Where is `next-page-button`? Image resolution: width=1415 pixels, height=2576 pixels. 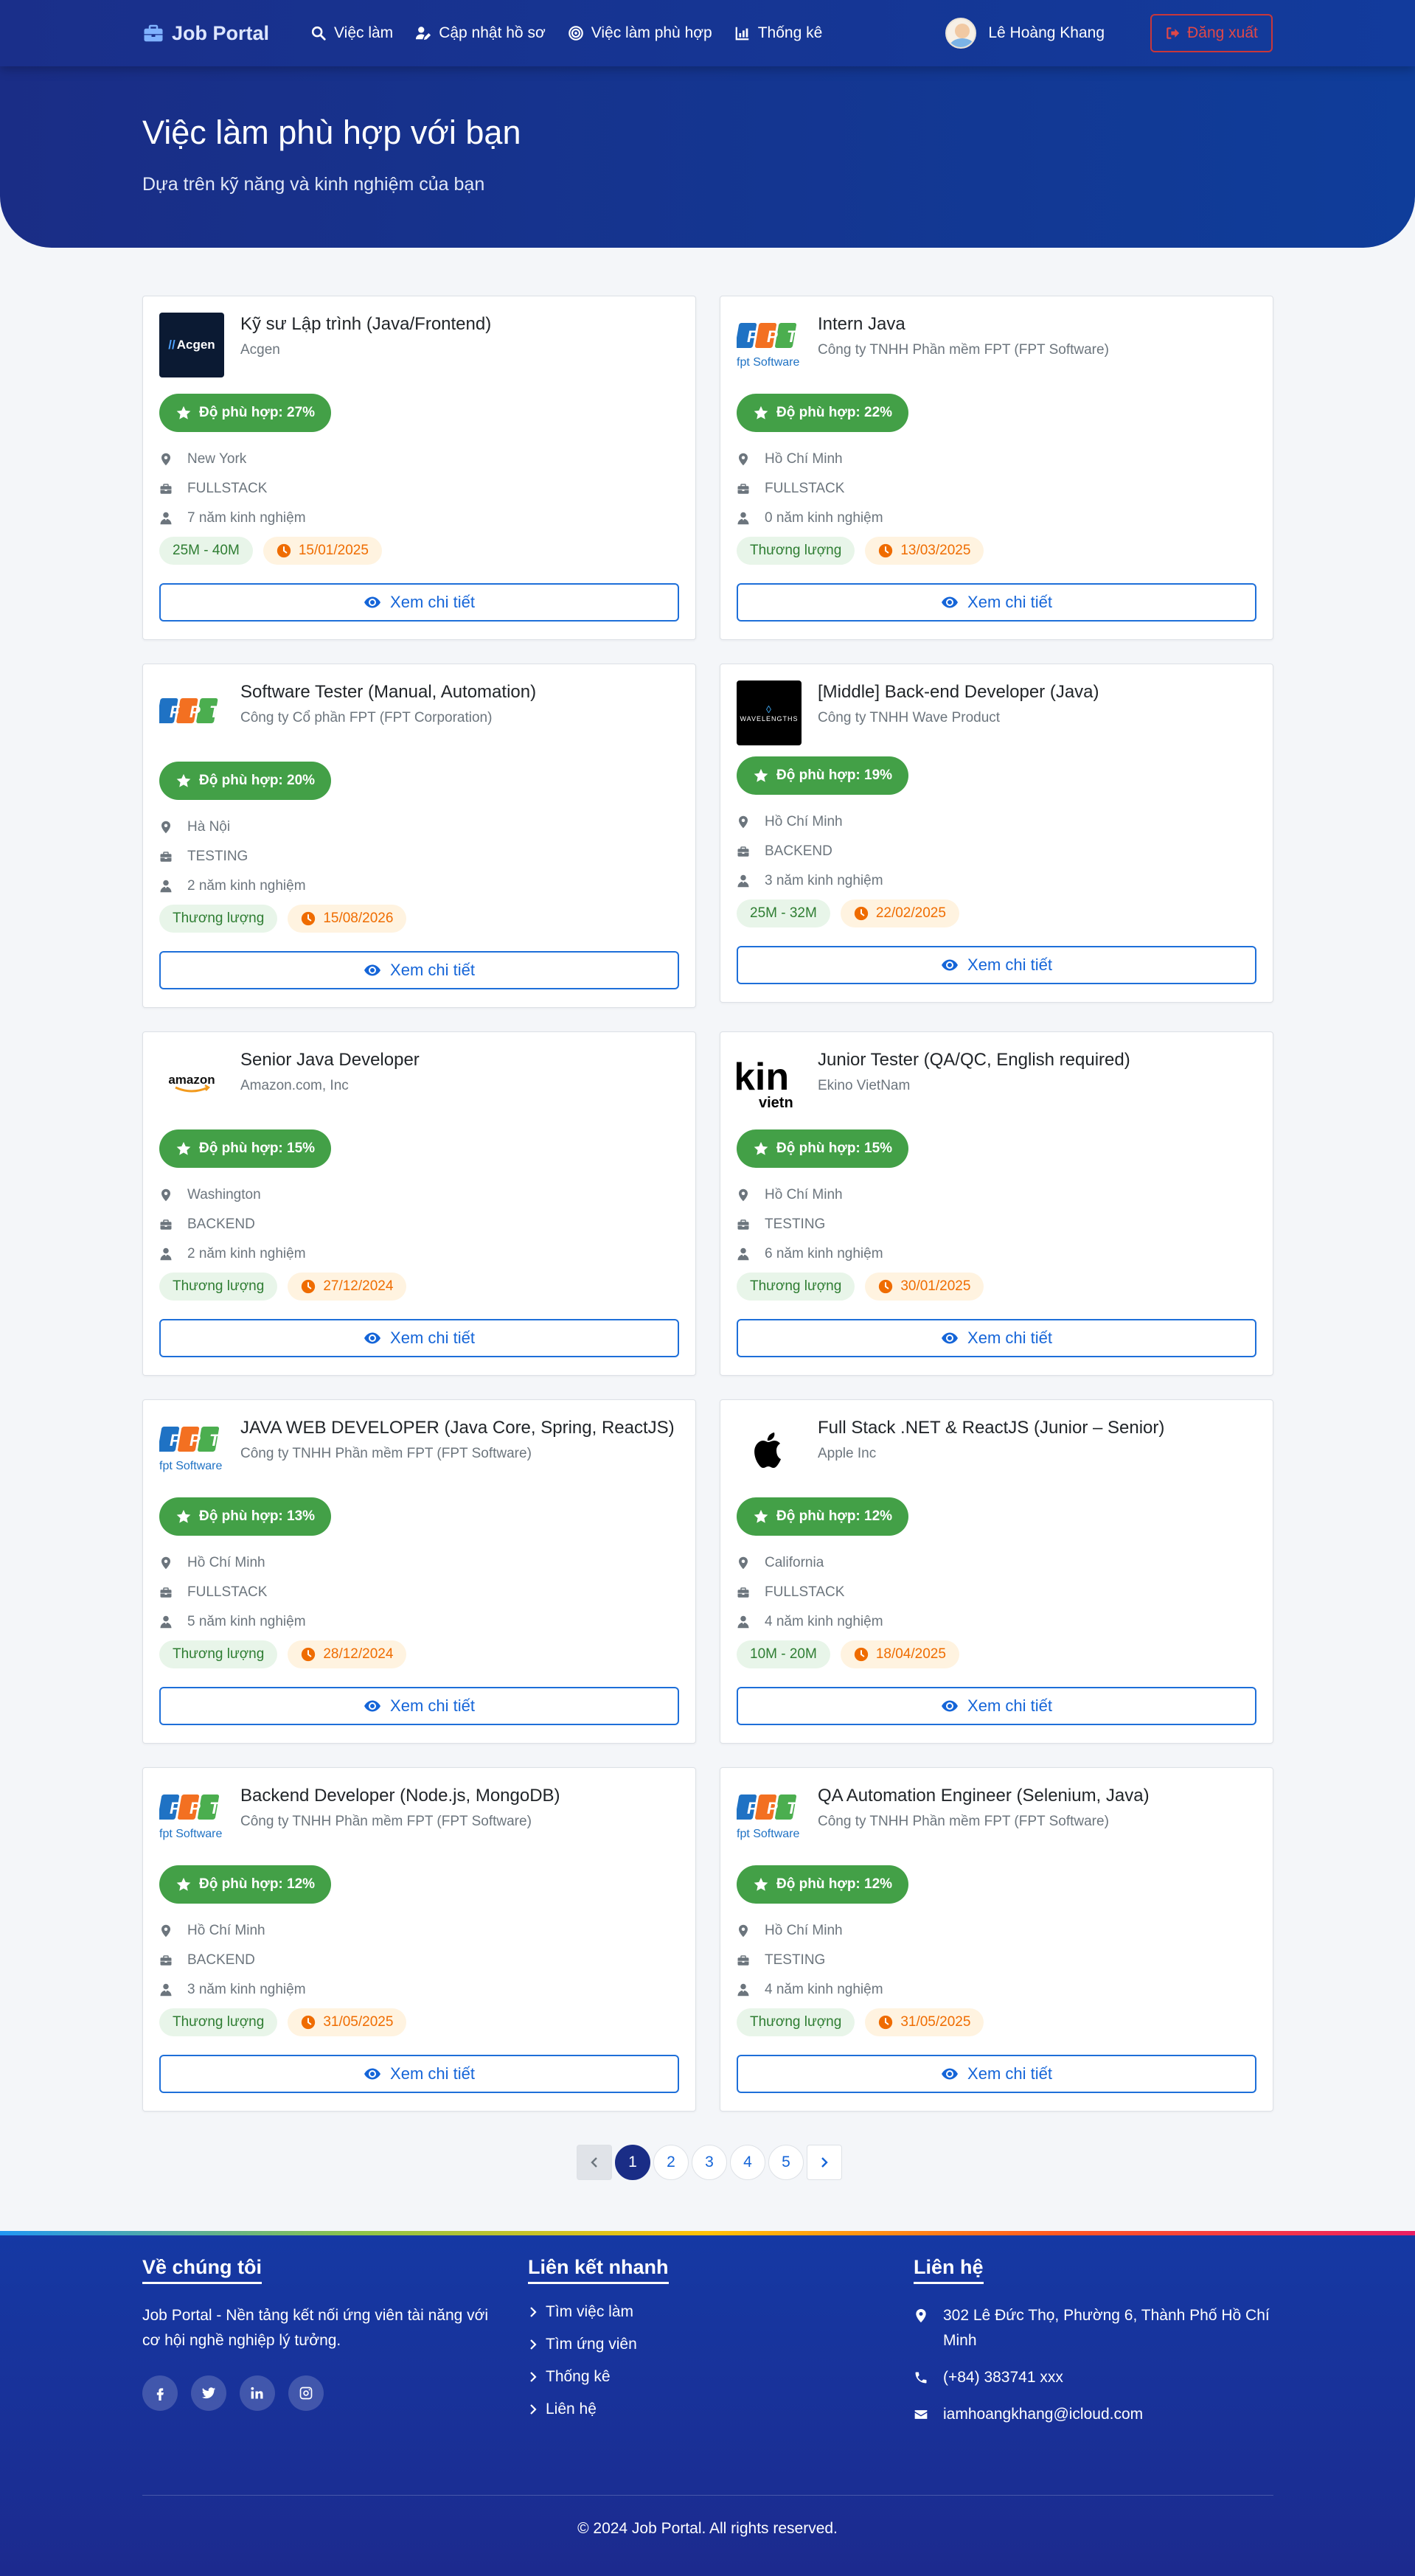
next-page-button is located at coordinates (824, 2163).